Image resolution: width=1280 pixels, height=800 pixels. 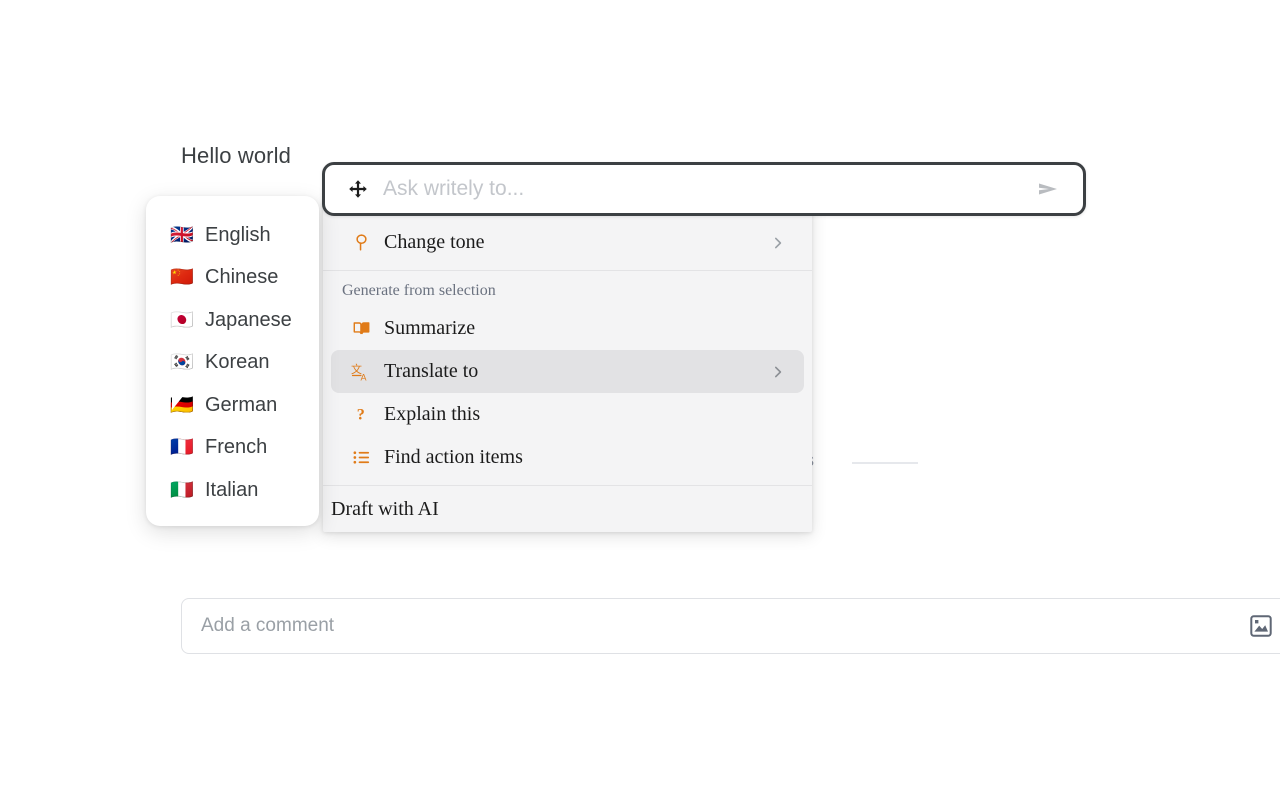 I want to click on menu-item-label: Translate to, so click(x=431, y=371).